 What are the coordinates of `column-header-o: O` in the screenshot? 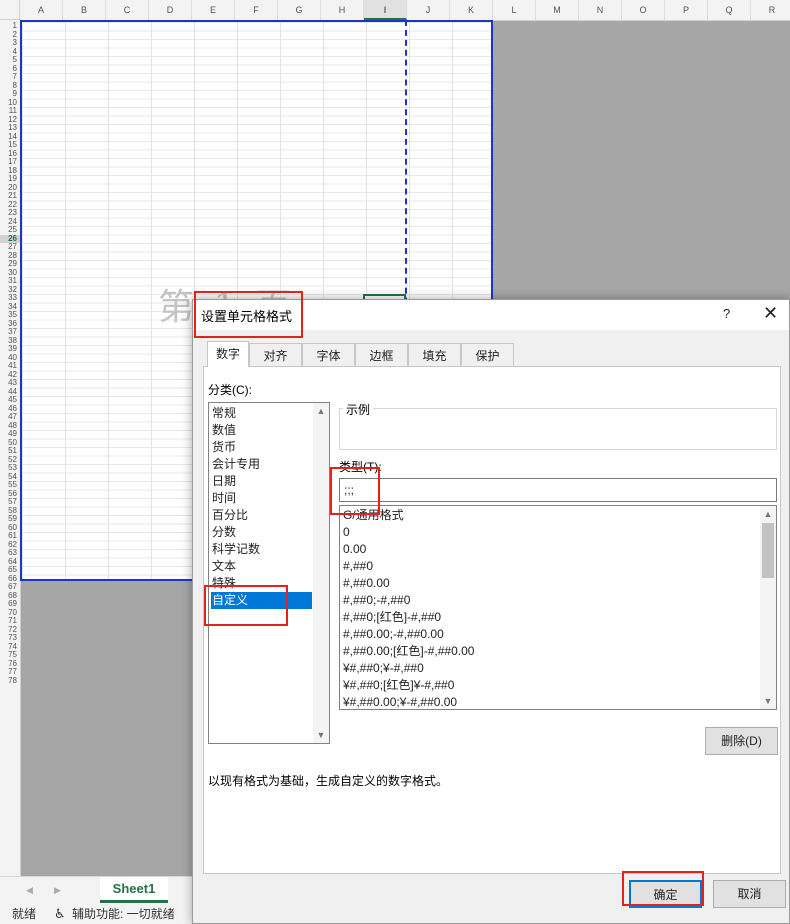 It's located at (643, 10).